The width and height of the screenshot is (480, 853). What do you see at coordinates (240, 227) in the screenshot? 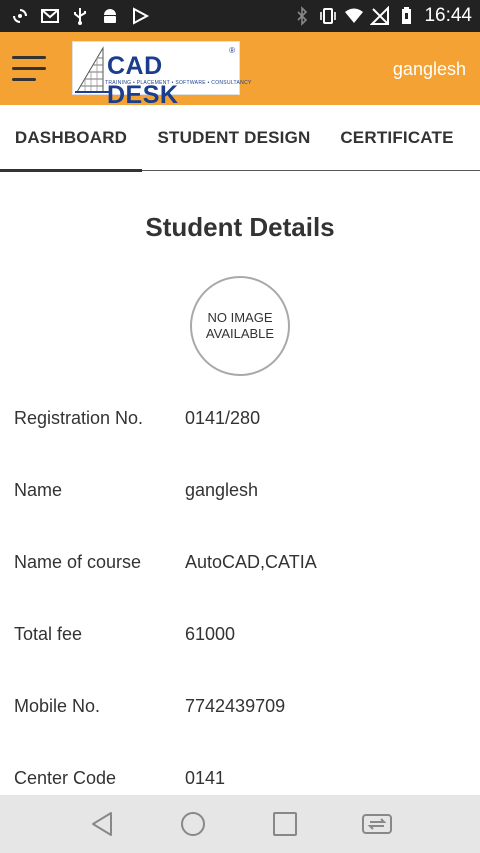
I see `page-title: Student Details` at bounding box center [240, 227].